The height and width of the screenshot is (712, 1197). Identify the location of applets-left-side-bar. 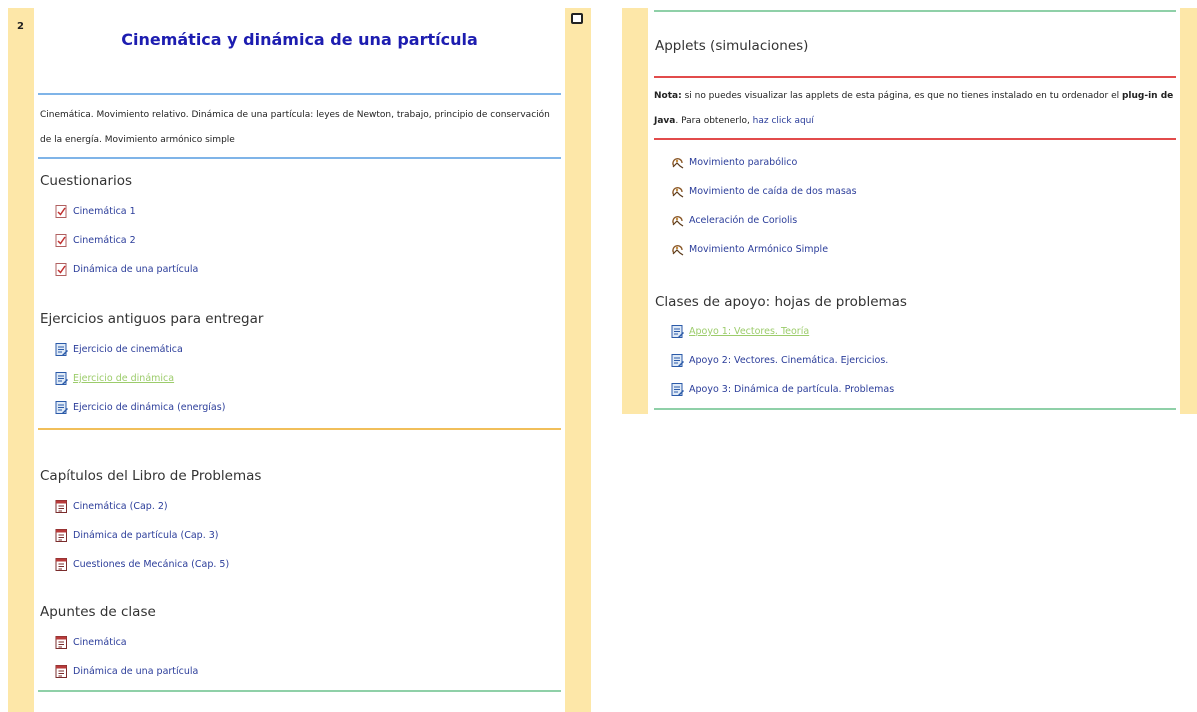
(635, 211).